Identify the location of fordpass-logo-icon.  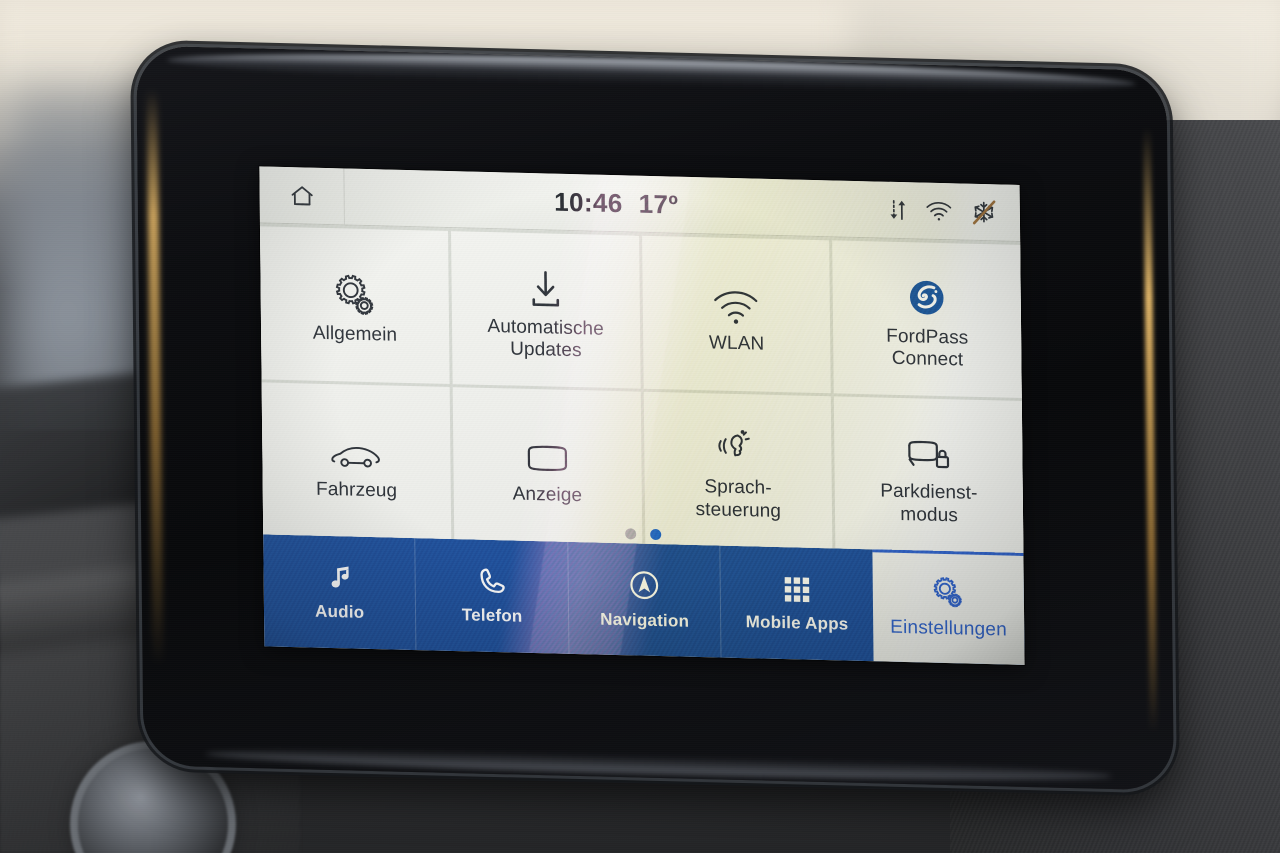
(927, 293).